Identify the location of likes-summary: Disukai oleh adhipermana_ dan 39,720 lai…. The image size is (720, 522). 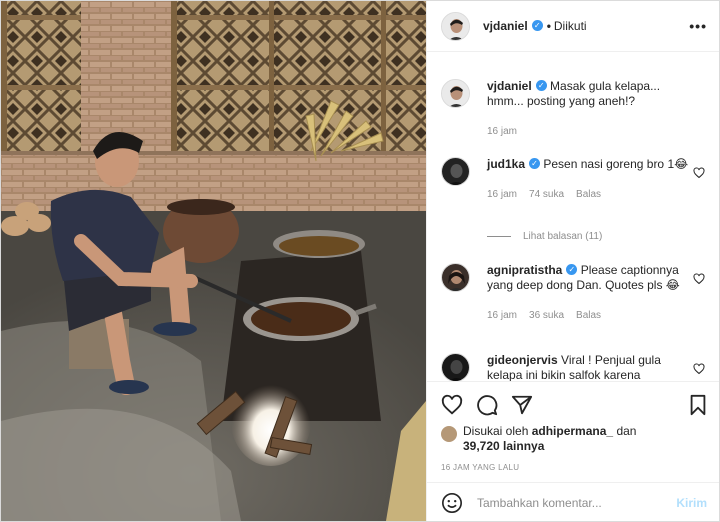
(538, 439).